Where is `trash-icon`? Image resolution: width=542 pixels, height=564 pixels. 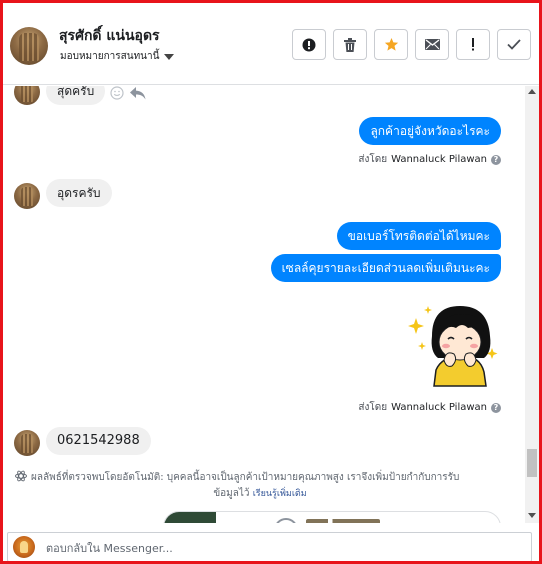
trash-icon is located at coordinates (350, 44).